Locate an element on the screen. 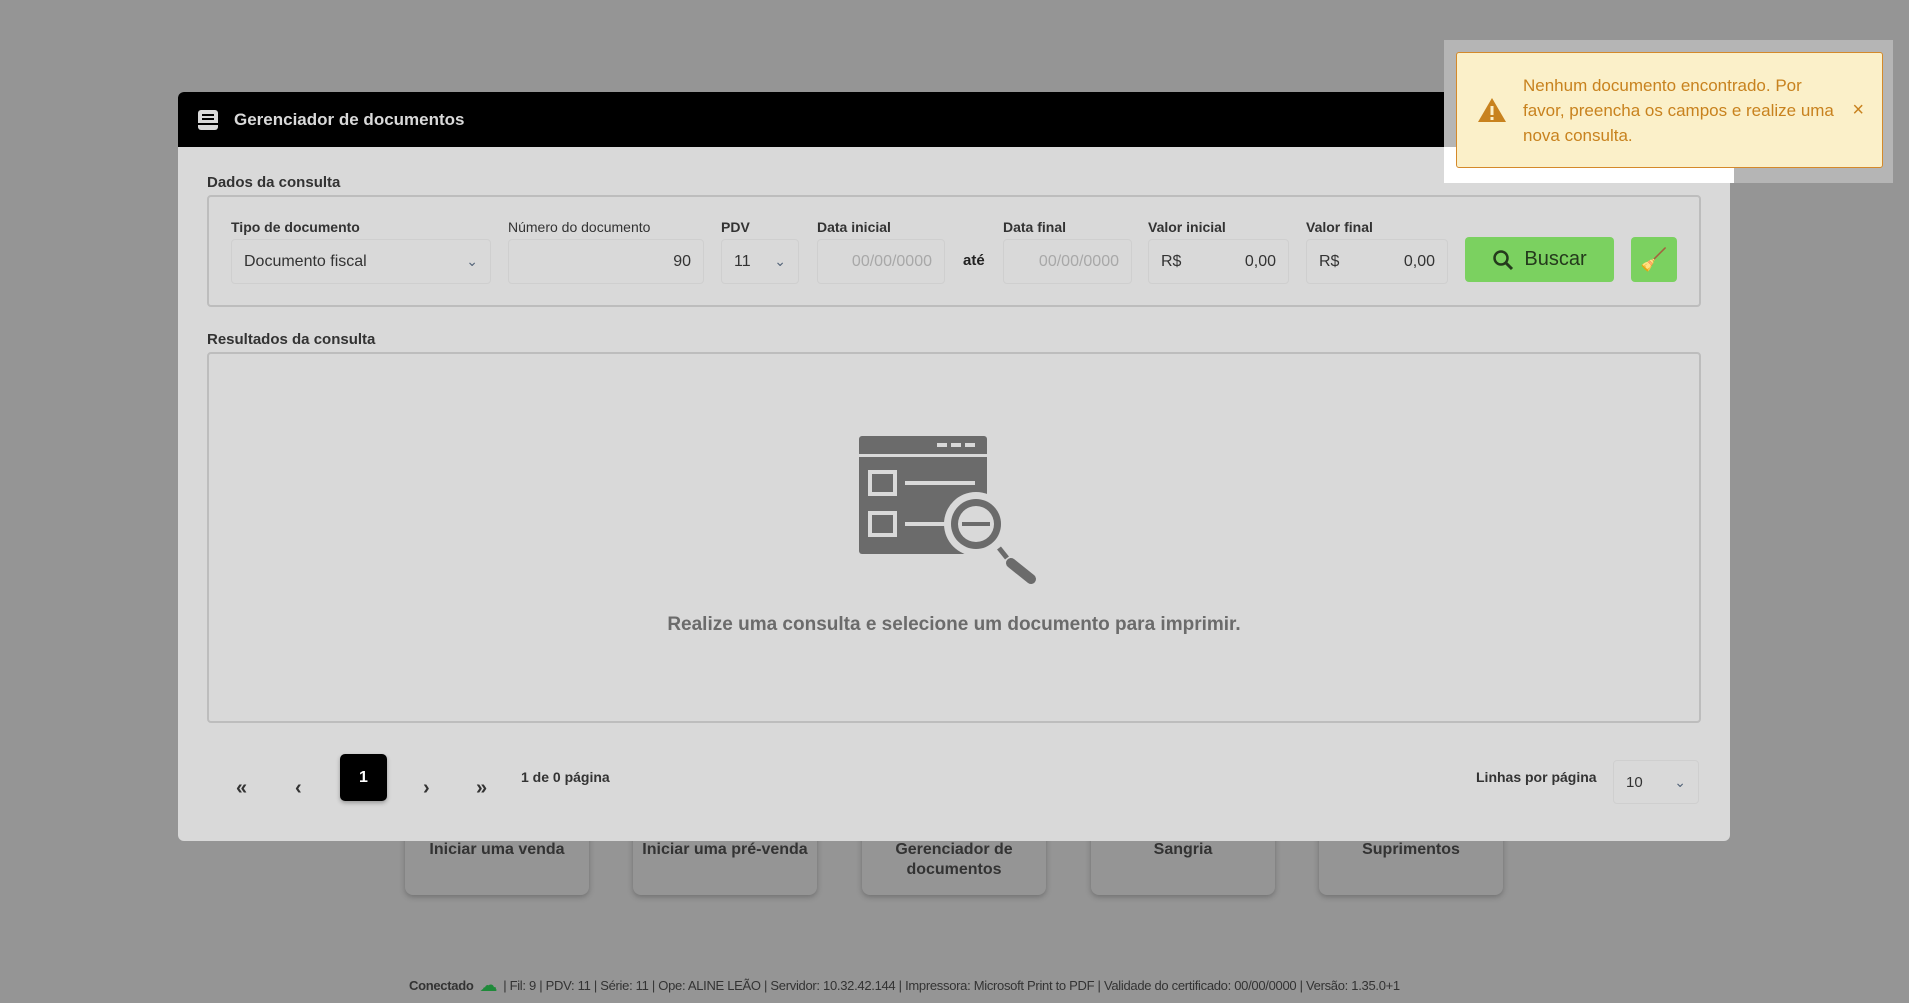  next-page-button: › is located at coordinates (426, 788).